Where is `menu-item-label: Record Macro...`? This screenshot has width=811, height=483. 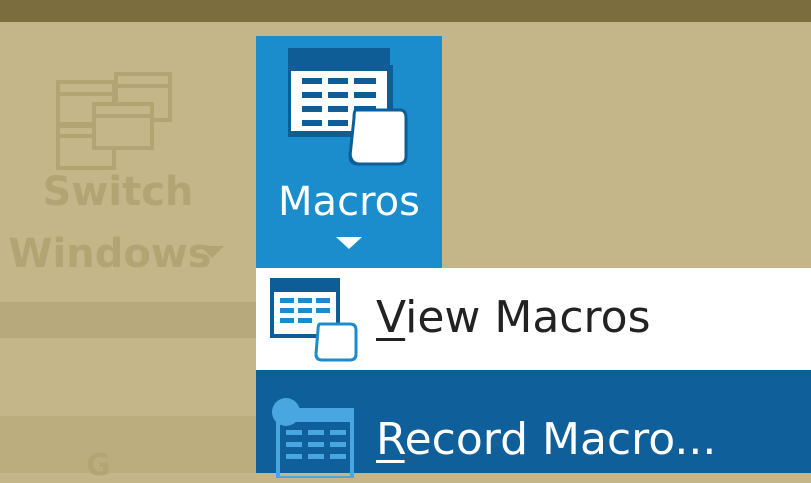 menu-item-label: Record Macro... is located at coordinates (546, 440).